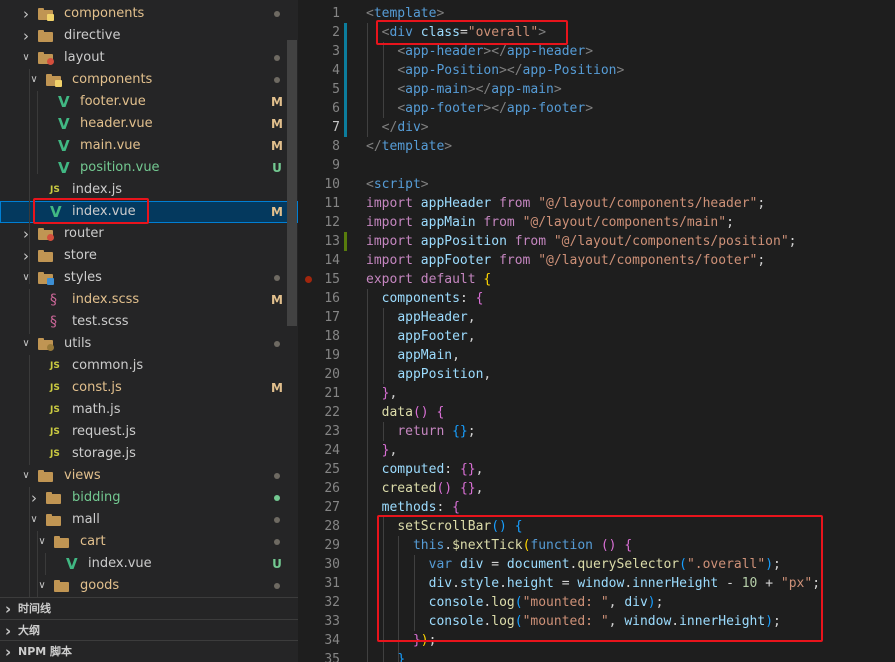 The width and height of the screenshot is (895, 662). Describe the element at coordinates (149, 146) in the screenshot. I see `tree-file-main-vue: Vmain.vue M` at that location.